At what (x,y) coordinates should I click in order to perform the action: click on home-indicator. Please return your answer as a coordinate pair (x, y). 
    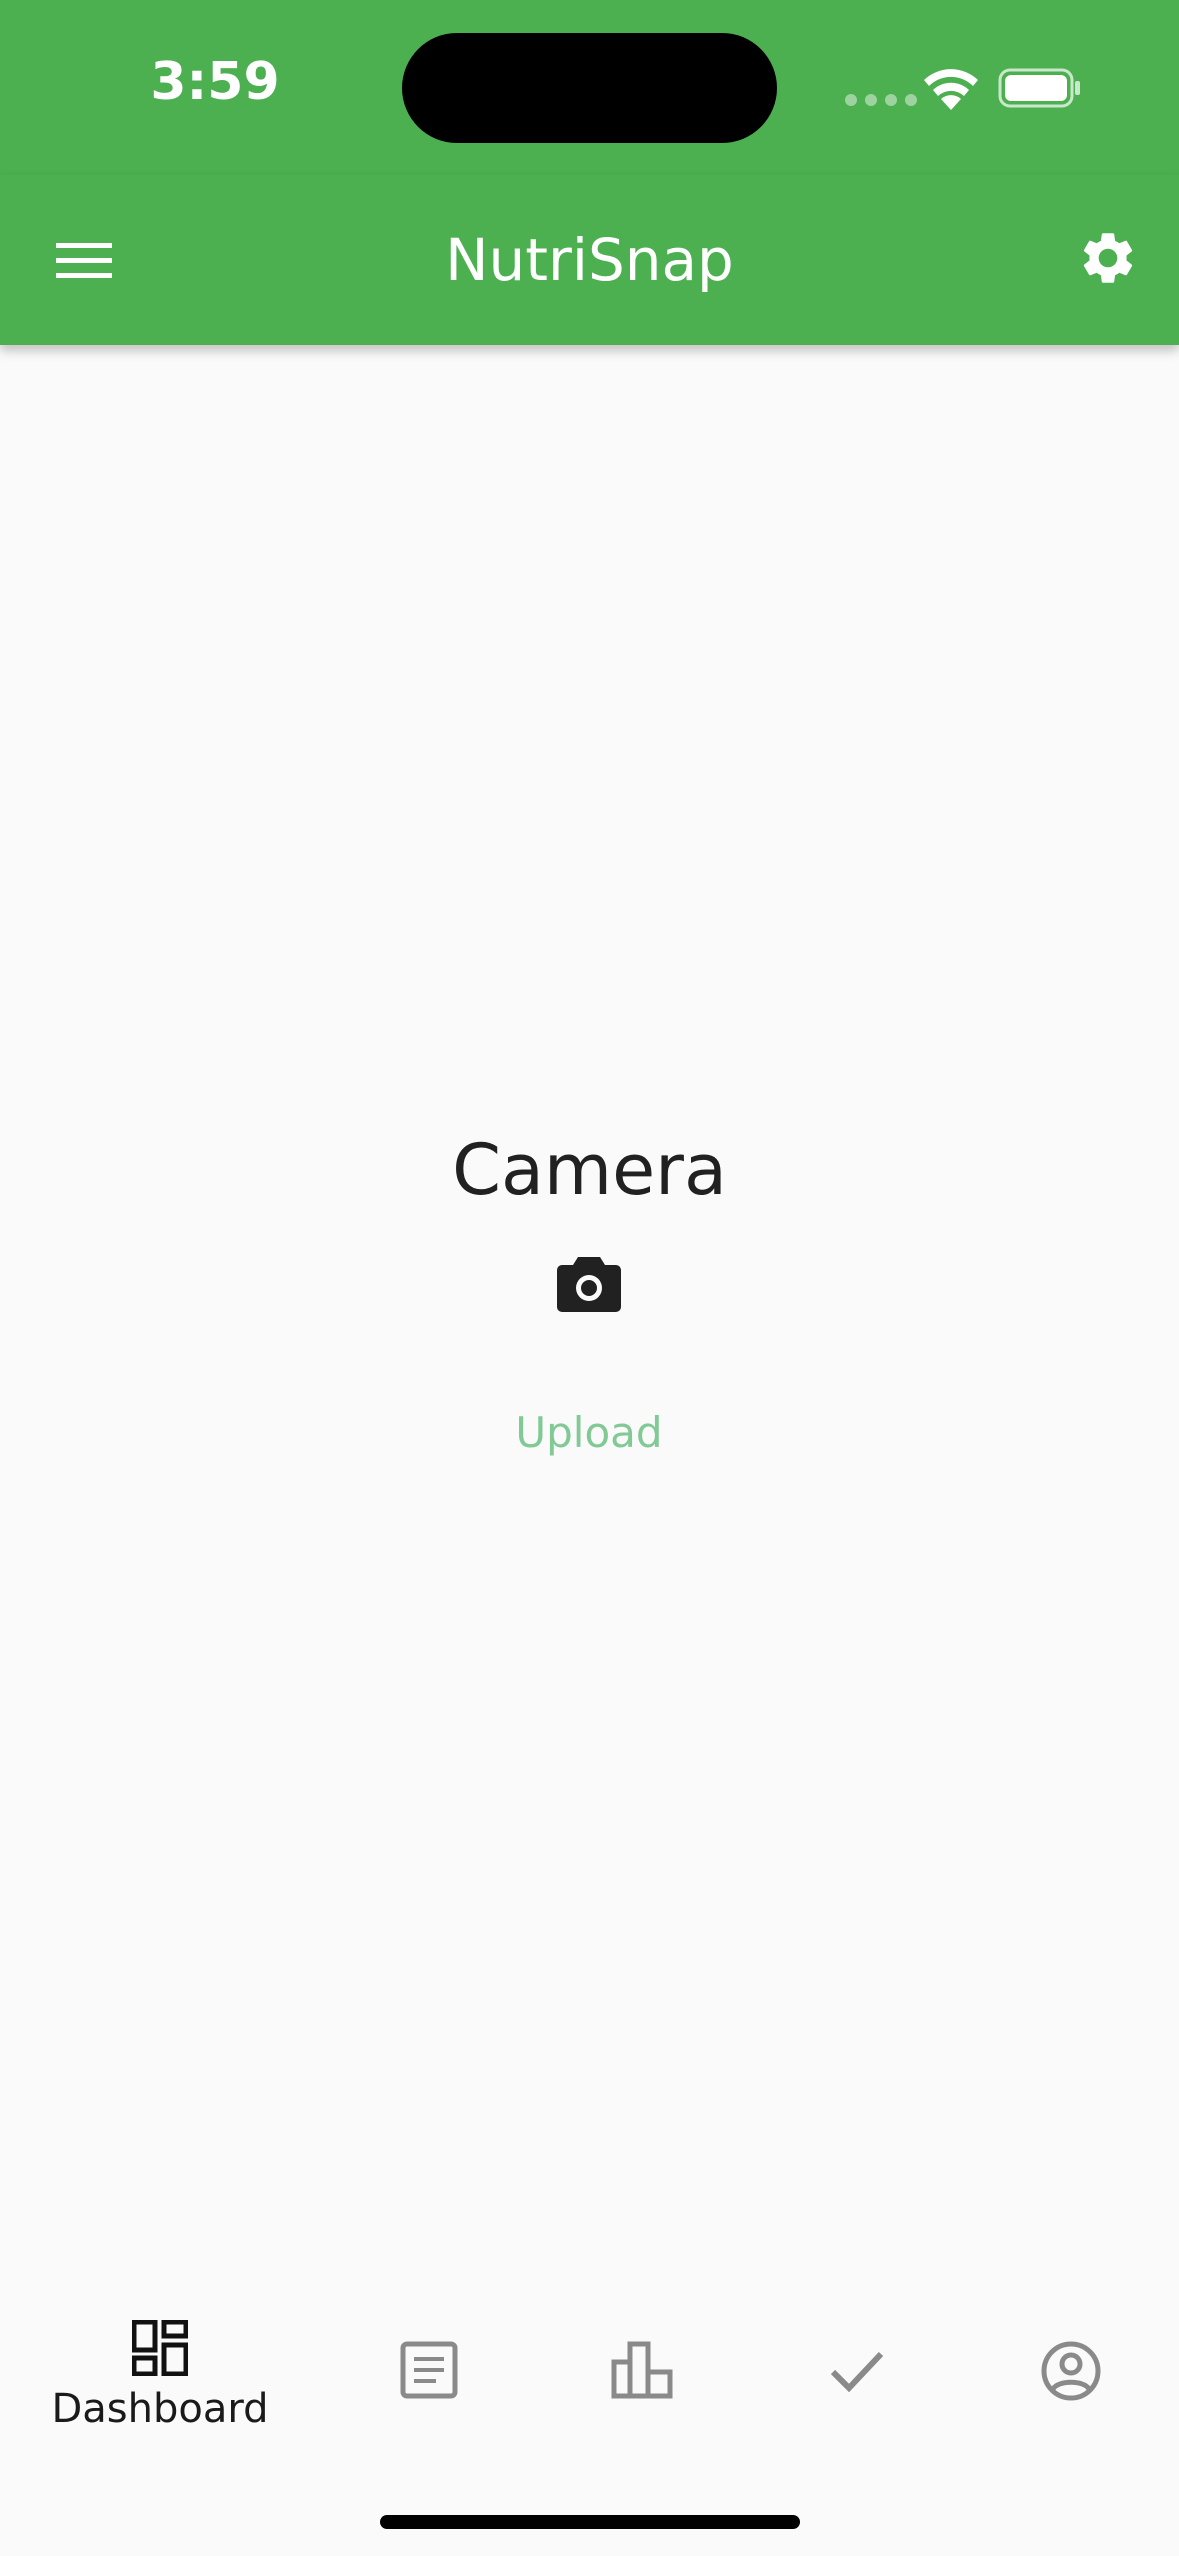
    Looking at the image, I should click on (590, 2522).